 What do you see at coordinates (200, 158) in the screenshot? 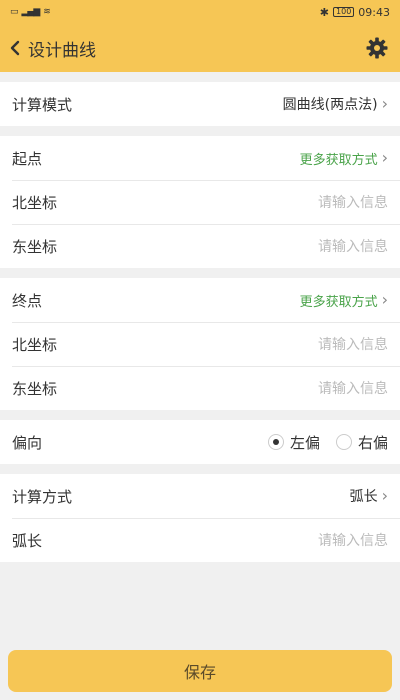
I see `start-point-row: 起点 更多获取方式 ›` at bounding box center [200, 158].